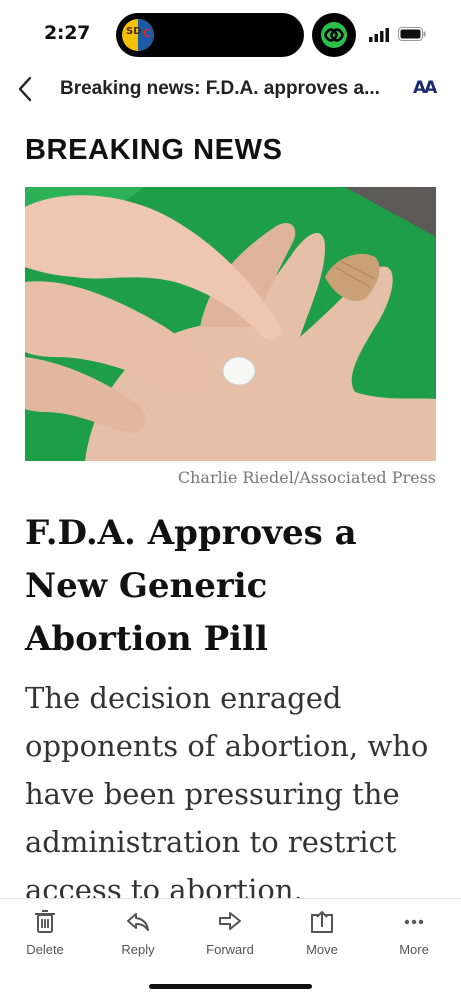 This screenshot has height=1000, width=461. Describe the element at coordinates (306, 477) in the screenshot. I see `photo-credit: Charlie Riedel/Associated Press` at that location.